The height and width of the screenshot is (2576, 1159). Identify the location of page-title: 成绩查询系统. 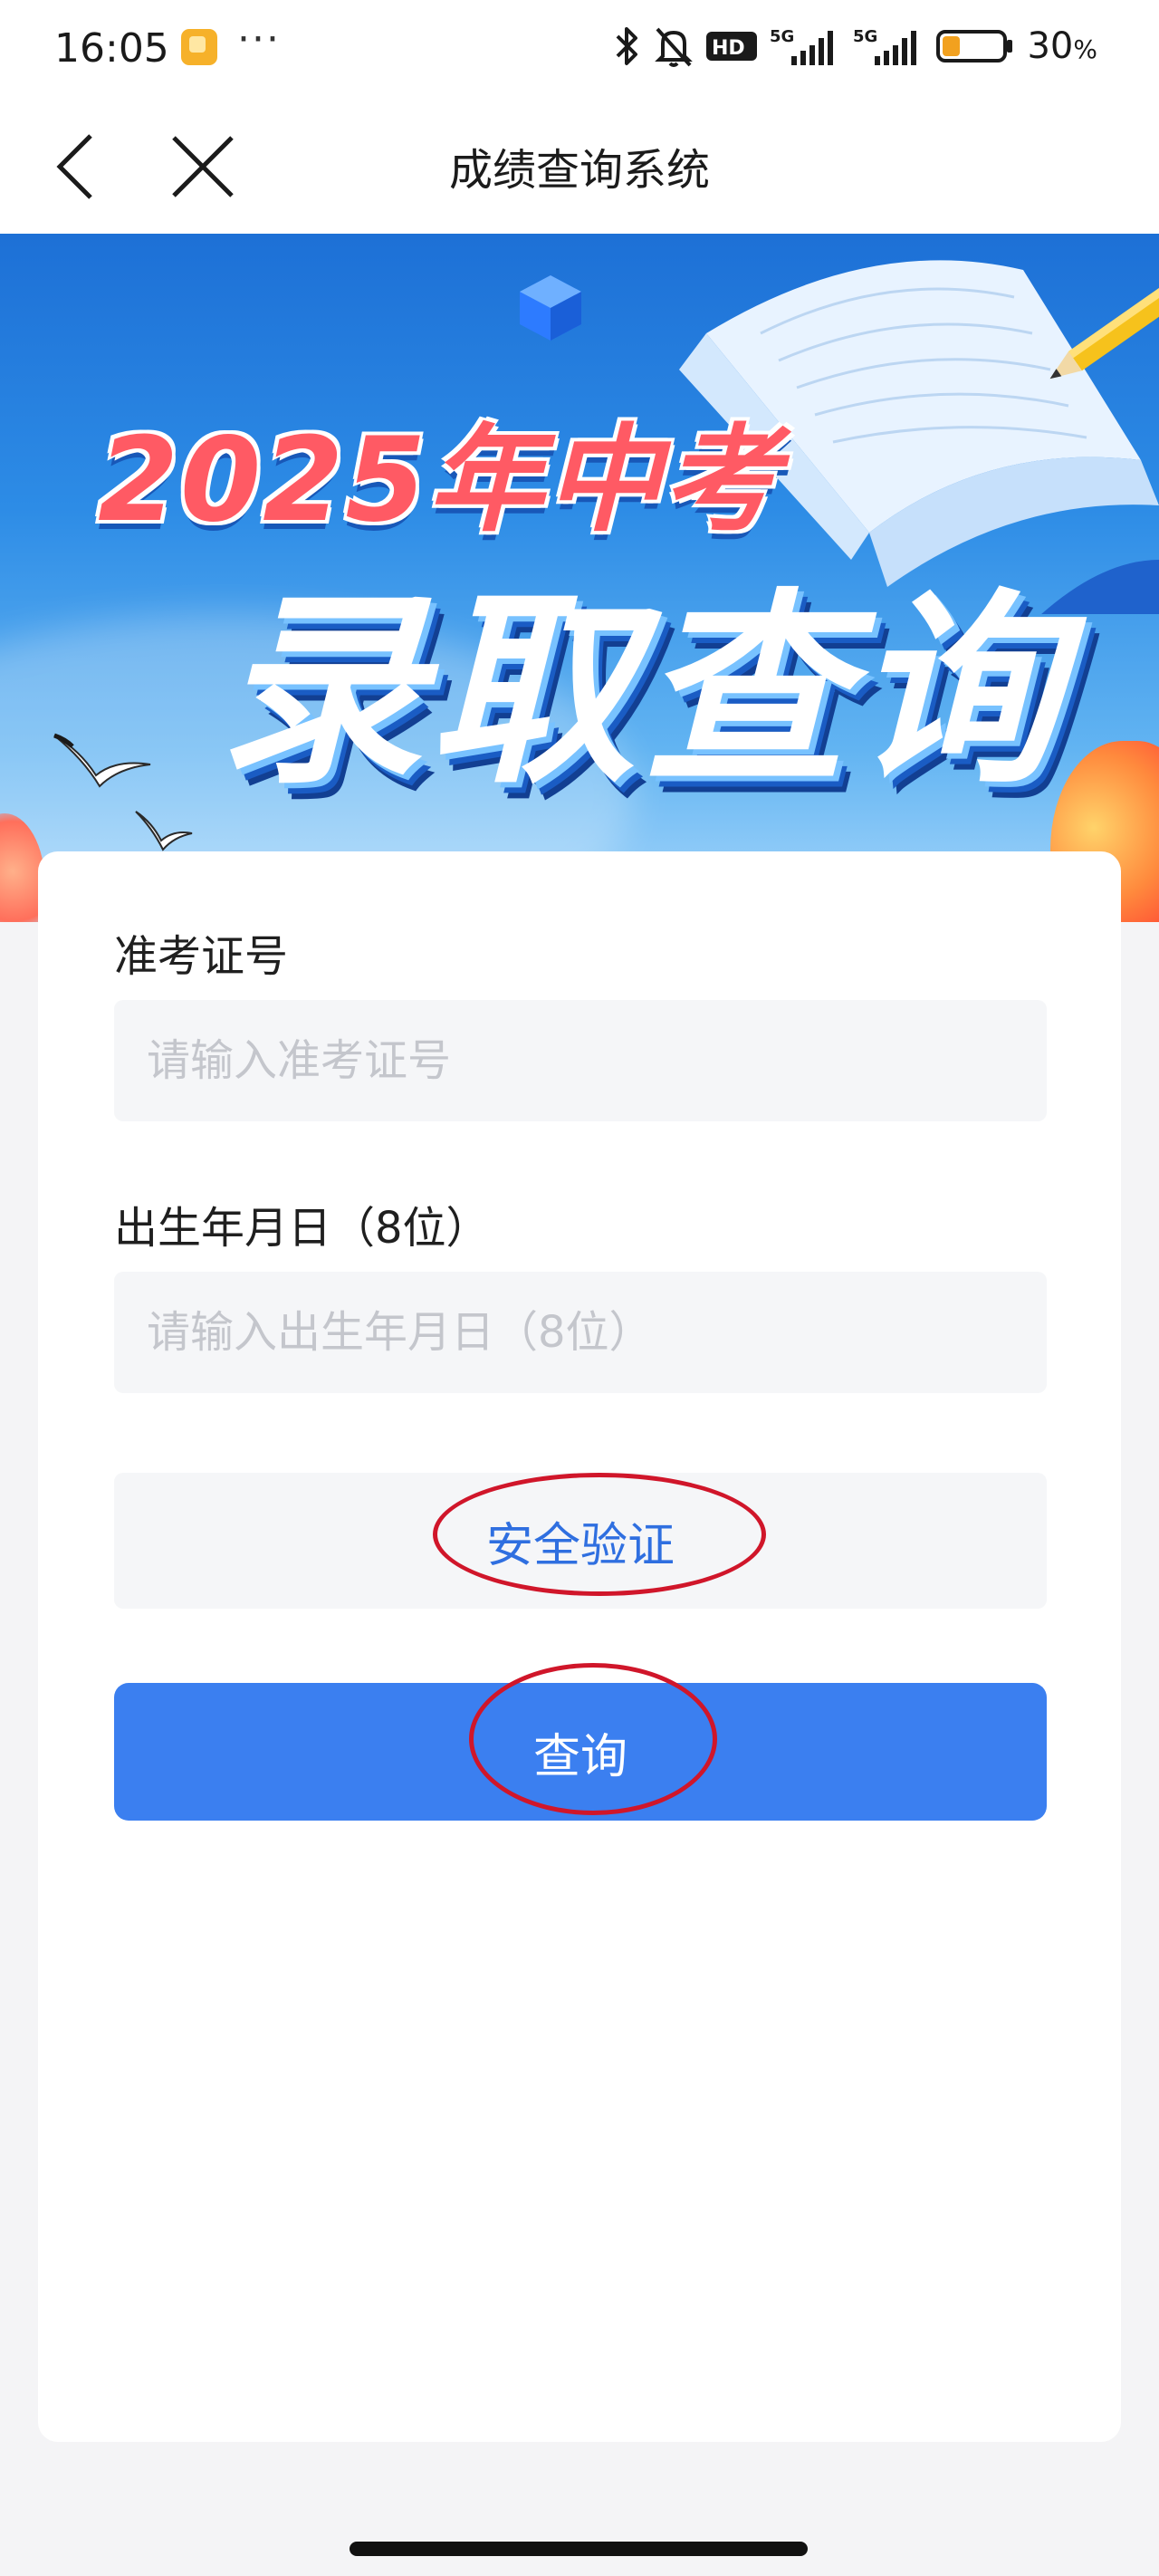
(579, 170).